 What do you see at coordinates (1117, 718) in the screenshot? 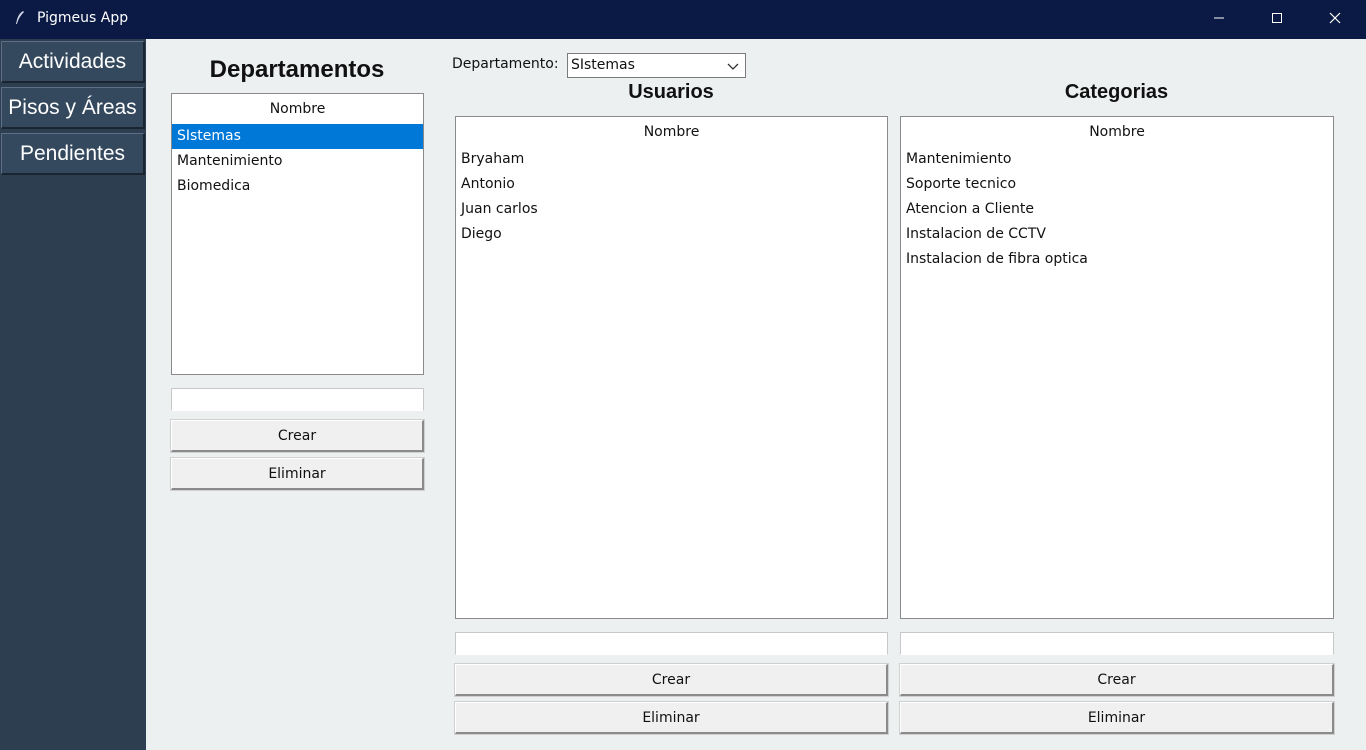
I see `eliminar-categoria-button: Eliminar` at bounding box center [1117, 718].